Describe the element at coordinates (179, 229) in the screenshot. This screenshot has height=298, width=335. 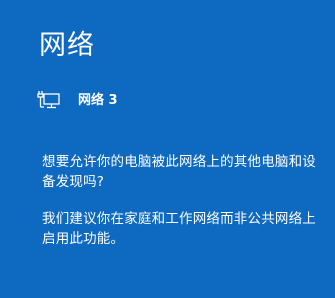
I see `discovery-recommendation: 我们建议你在家庭和工作网络而非公共网络上启用此功能。` at that location.